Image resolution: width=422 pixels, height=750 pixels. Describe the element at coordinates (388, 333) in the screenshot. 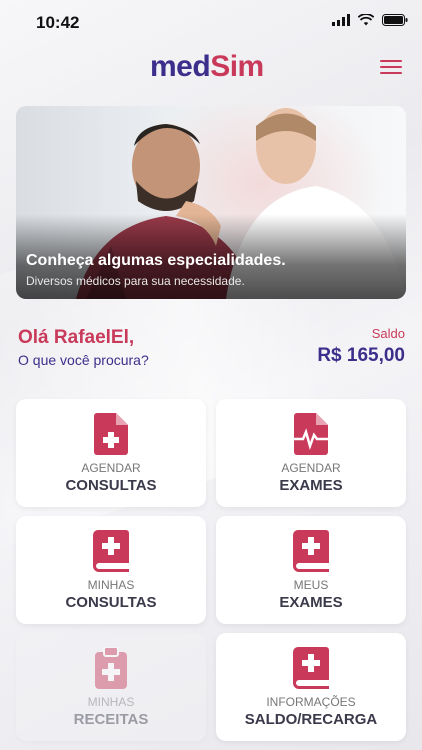

I see `balance-label: Saldo` at that location.